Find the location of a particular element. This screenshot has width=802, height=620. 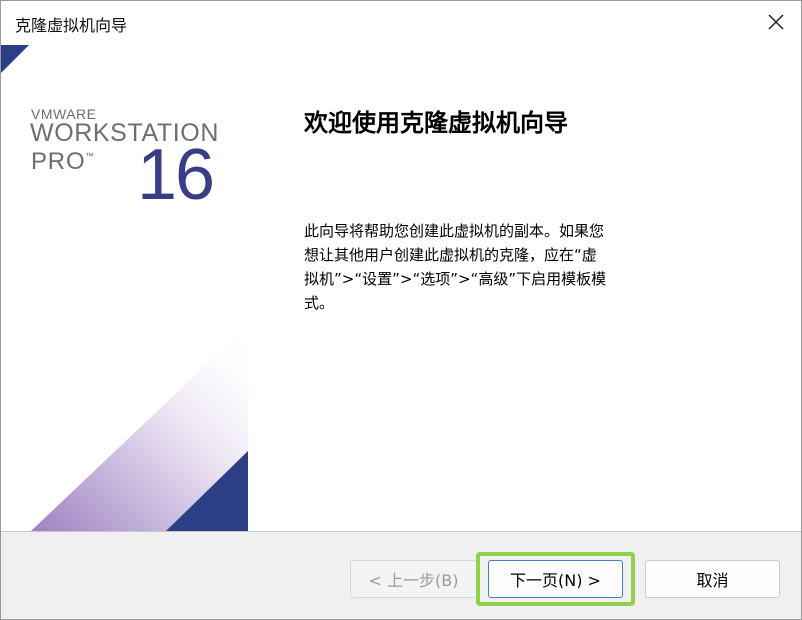

corner-triangle-top is located at coordinates (15, 59).